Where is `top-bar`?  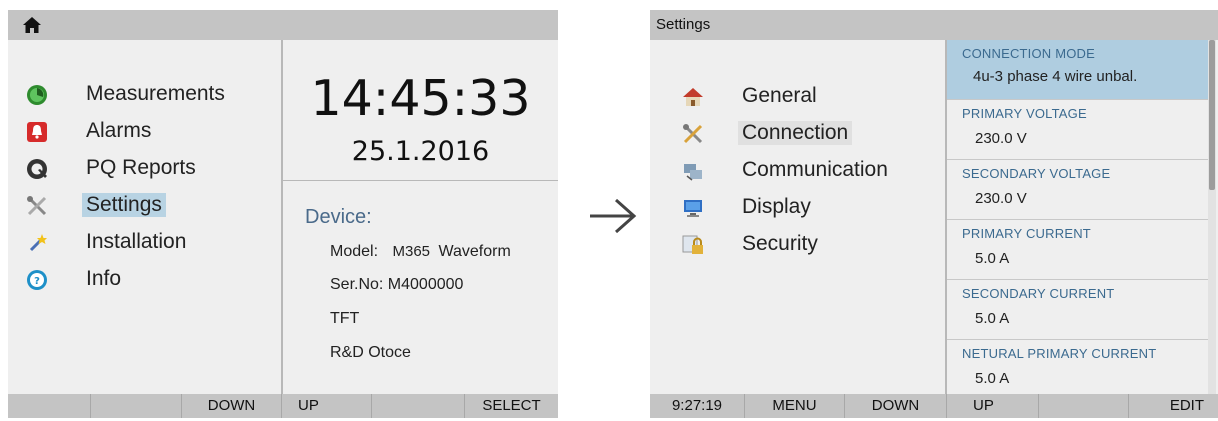 top-bar is located at coordinates (283, 25).